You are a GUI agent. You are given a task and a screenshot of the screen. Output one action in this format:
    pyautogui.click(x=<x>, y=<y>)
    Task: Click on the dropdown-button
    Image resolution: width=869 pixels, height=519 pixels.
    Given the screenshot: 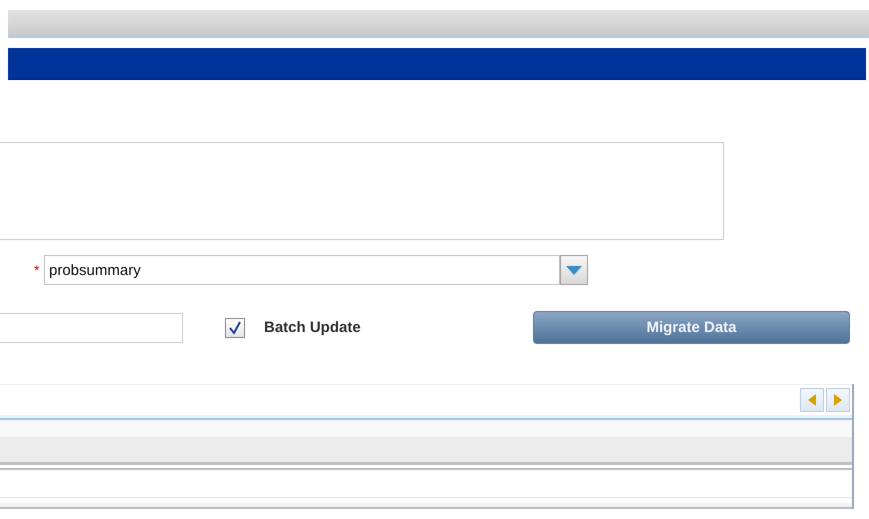 What is the action you would take?
    pyautogui.click(x=574, y=270)
    